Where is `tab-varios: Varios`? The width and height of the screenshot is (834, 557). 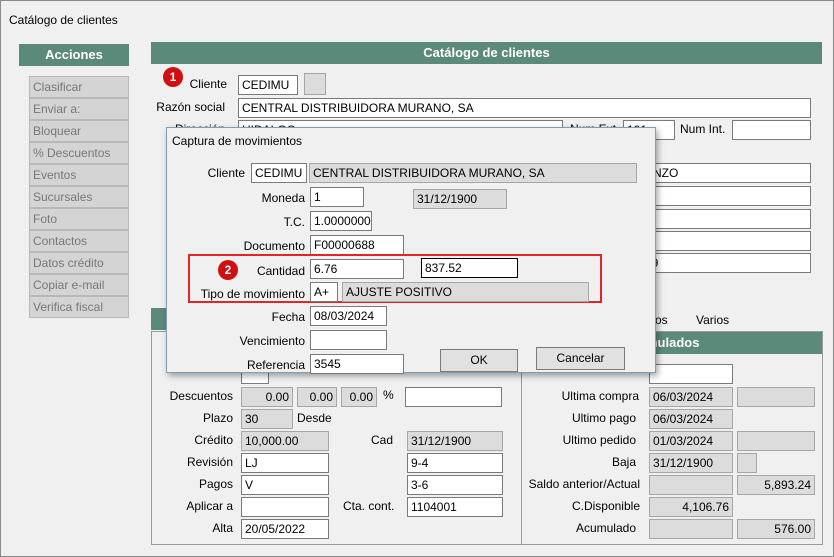
tab-varios: Varios is located at coordinates (712, 320).